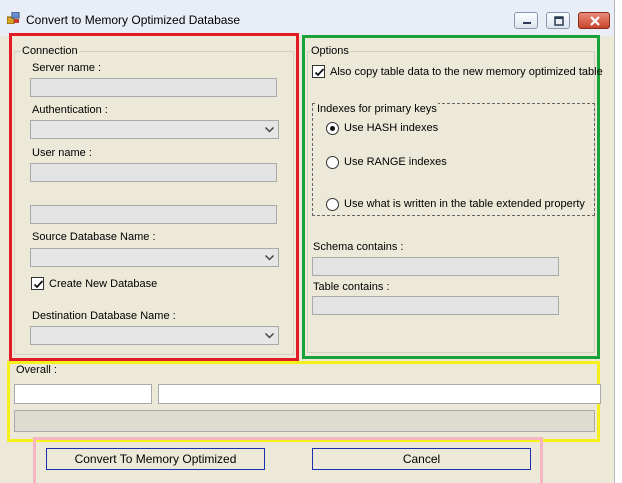 The height and width of the screenshot is (483, 622). Describe the element at coordinates (304, 421) in the screenshot. I see `overall-progress-bar` at that location.